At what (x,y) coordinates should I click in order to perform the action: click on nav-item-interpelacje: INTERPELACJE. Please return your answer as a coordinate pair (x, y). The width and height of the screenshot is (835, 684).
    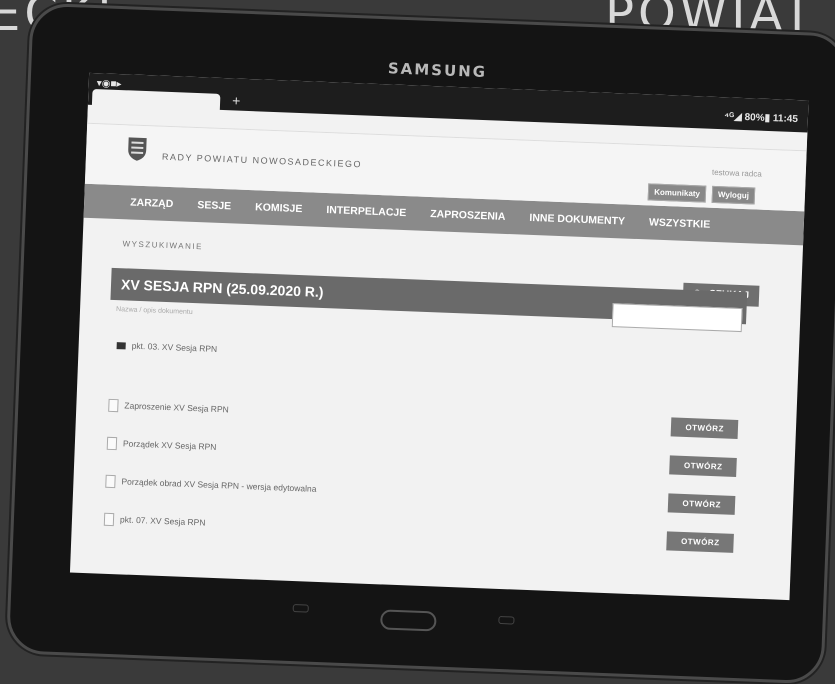
    Looking at the image, I should click on (366, 211).